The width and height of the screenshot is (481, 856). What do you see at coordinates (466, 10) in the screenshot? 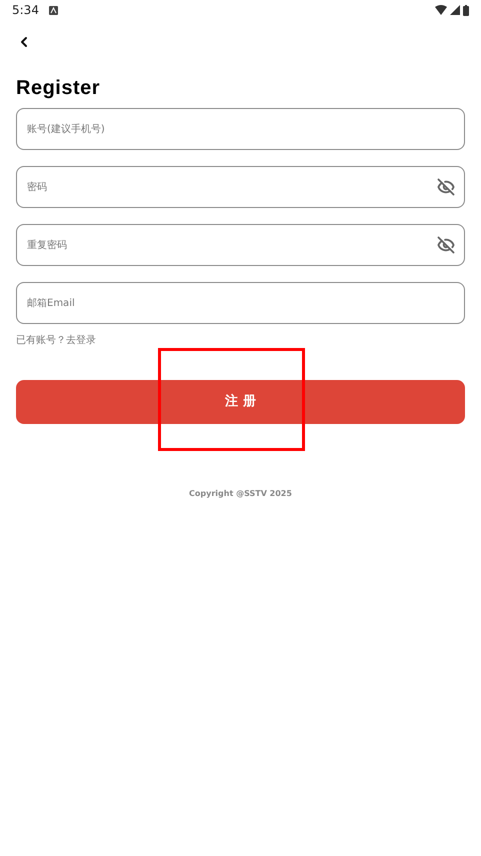
I see `battery-icon` at bounding box center [466, 10].